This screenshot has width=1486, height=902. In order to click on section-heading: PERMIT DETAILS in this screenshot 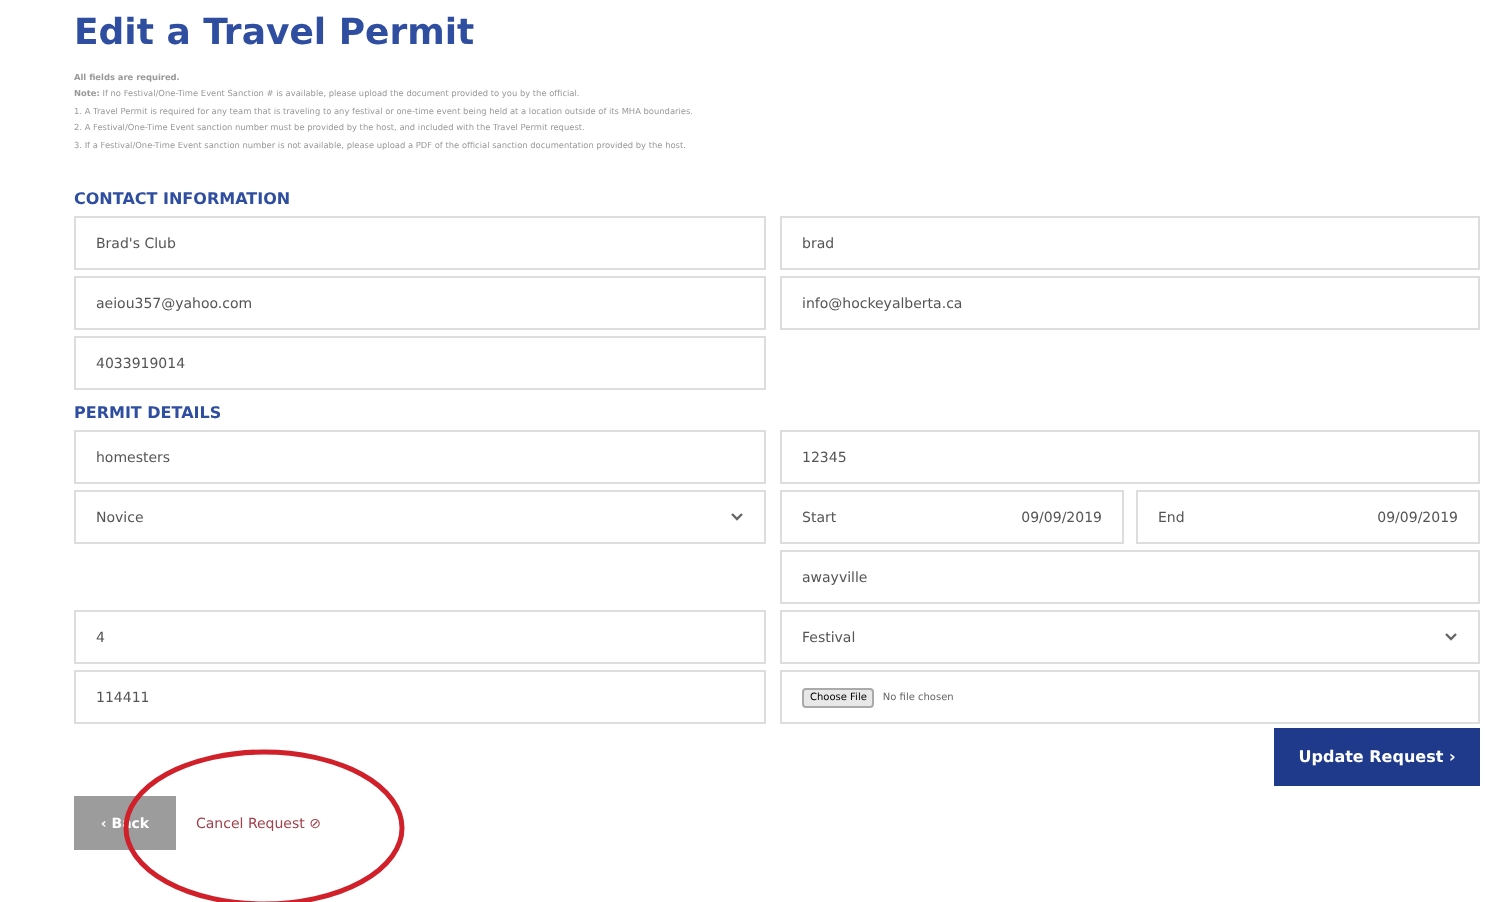, I will do `click(149, 413)`.